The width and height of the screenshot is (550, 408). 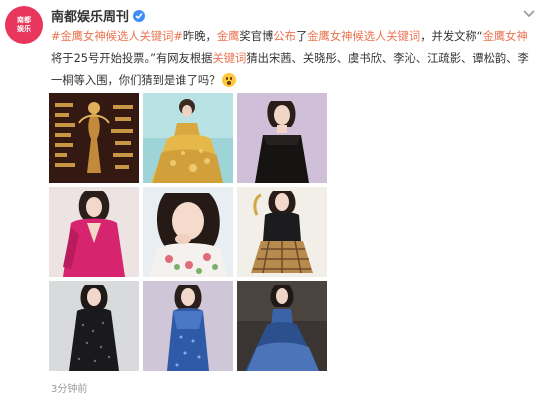 I want to click on keyword-link: 金鹰女神候选人关键词, so click(x=363, y=36).